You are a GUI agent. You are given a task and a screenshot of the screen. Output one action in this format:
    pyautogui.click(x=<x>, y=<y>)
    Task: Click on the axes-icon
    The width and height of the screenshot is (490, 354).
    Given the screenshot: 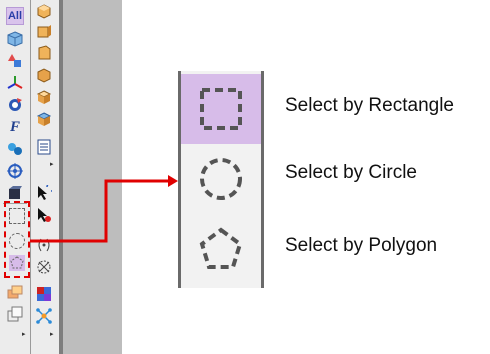 What is the action you would take?
    pyautogui.click(x=15, y=83)
    